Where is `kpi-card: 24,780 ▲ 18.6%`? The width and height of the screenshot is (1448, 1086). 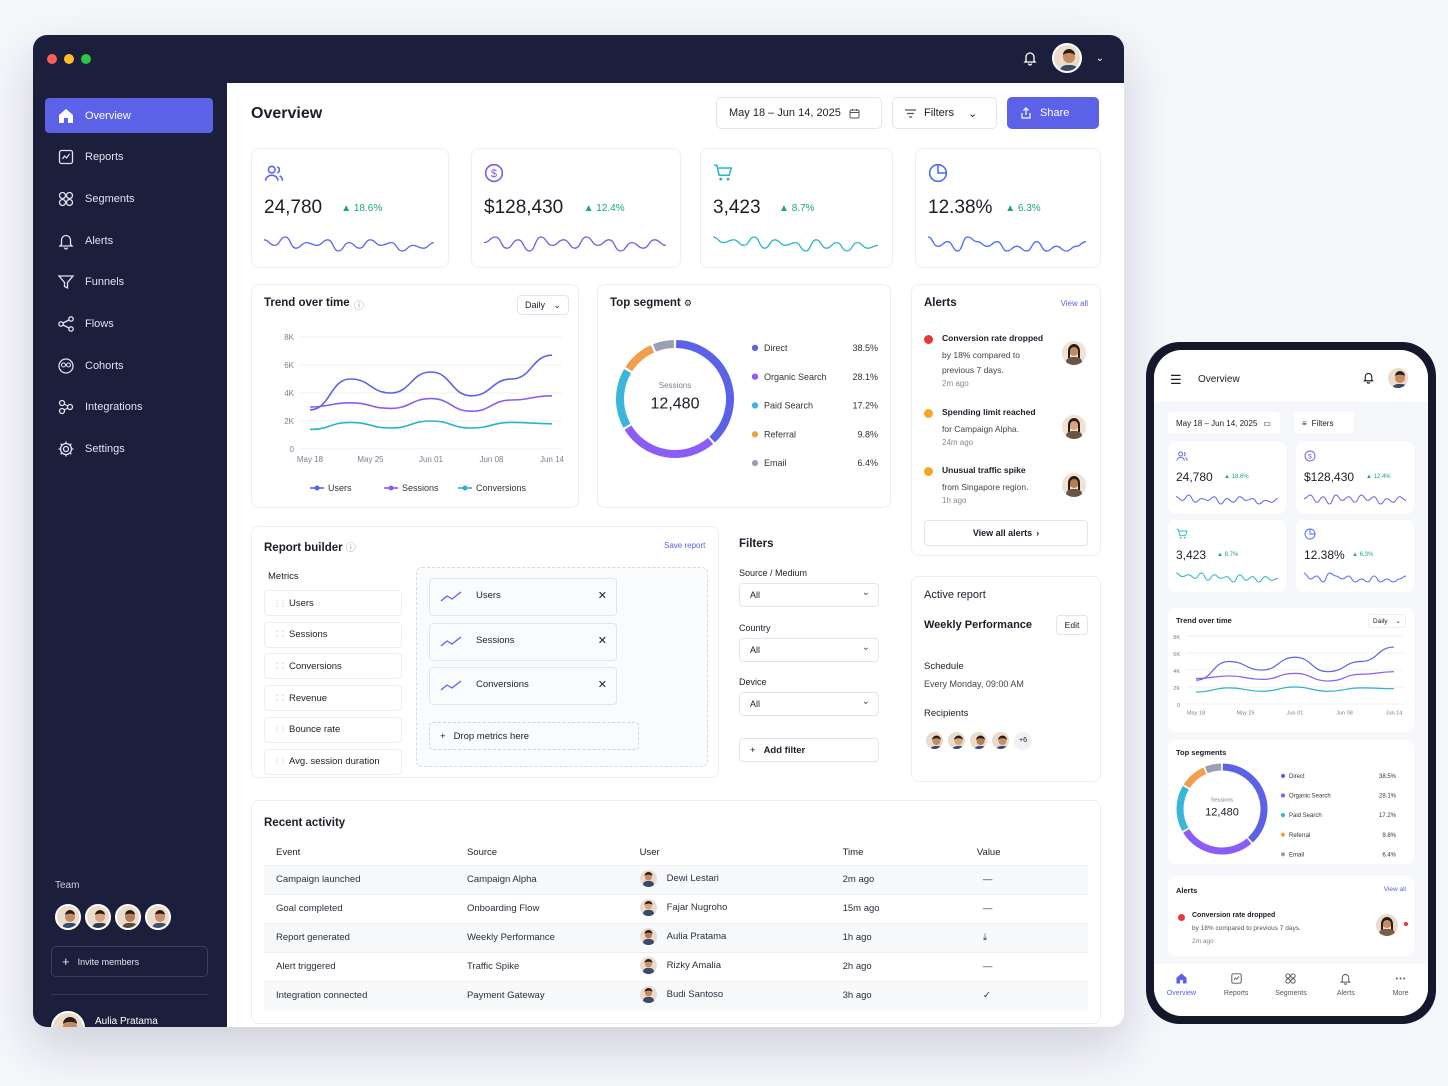
kpi-card: 24,780 ▲ 18.6% is located at coordinates (350, 208).